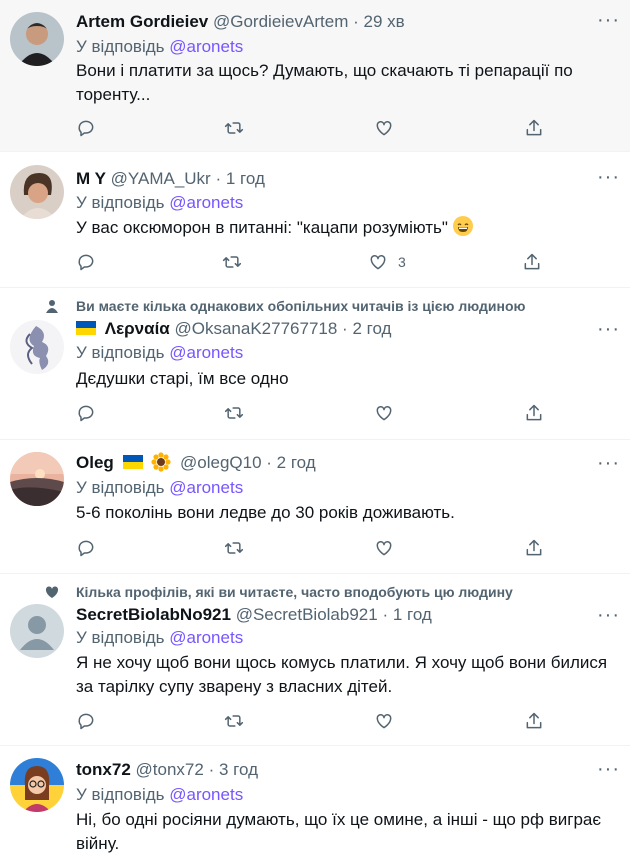 The image size is (630, 860). Describe the element at coordinates (161, 178) in the screenshot. I see `user-handle: @YAMA_Ukr` at that location.